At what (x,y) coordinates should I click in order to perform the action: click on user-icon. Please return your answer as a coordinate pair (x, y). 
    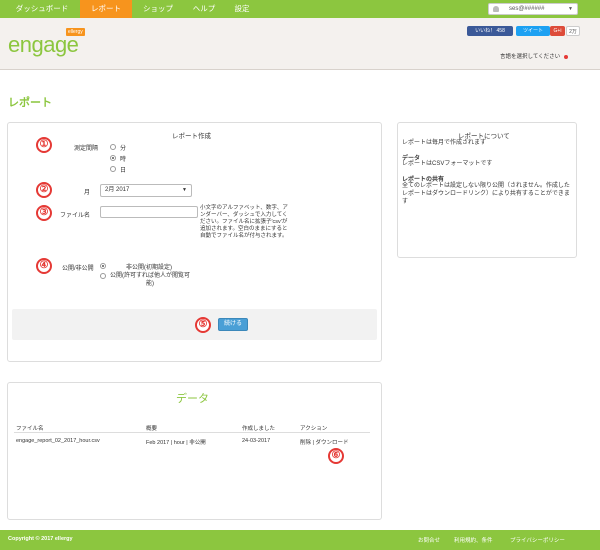
    Looking at the image, I should click on (496, 9).